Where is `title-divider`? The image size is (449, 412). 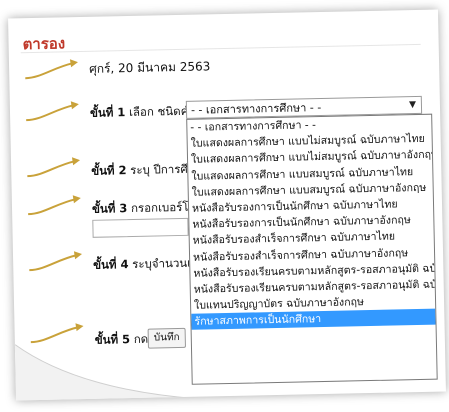
title-divider is located at coordinates (220, 48).